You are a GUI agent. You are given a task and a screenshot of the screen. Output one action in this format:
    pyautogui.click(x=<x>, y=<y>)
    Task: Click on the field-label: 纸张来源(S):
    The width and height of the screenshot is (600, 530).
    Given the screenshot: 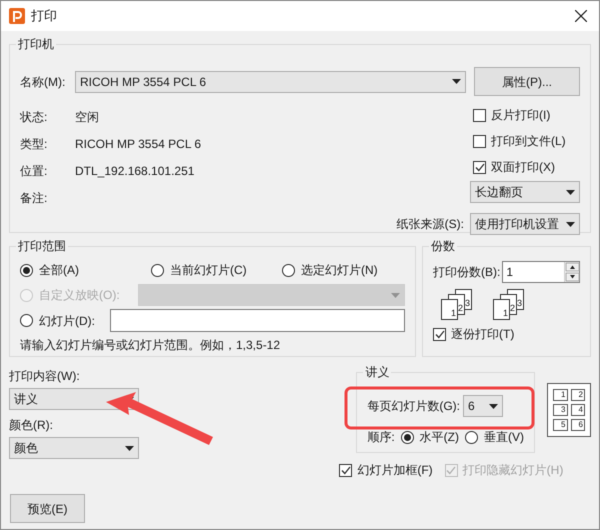 What is the action you would take?
    pyautogui.click(x=430, y=224)
    